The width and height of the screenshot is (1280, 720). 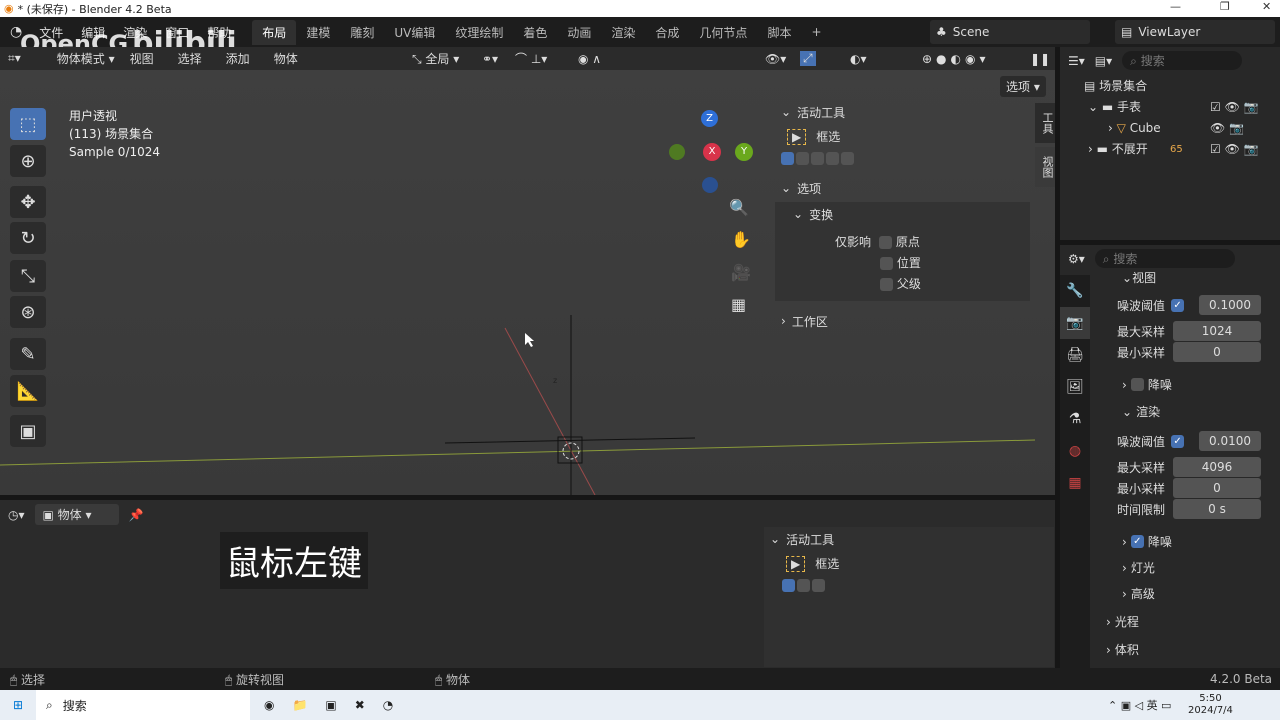 I want to click on menu-select: 选择, so click(x=190, y=58).